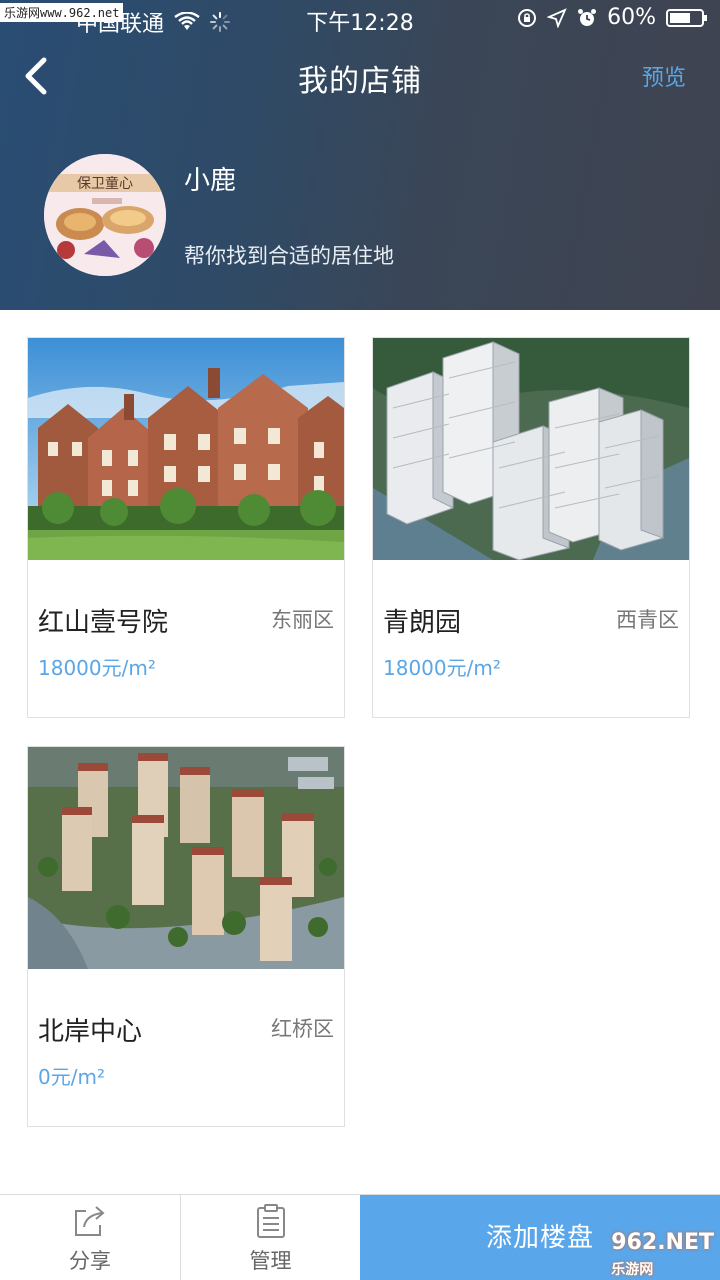  Describe the element at coordinates (302, 1029) in the screenshot. I see `listing-district: 红桥区` at that location.